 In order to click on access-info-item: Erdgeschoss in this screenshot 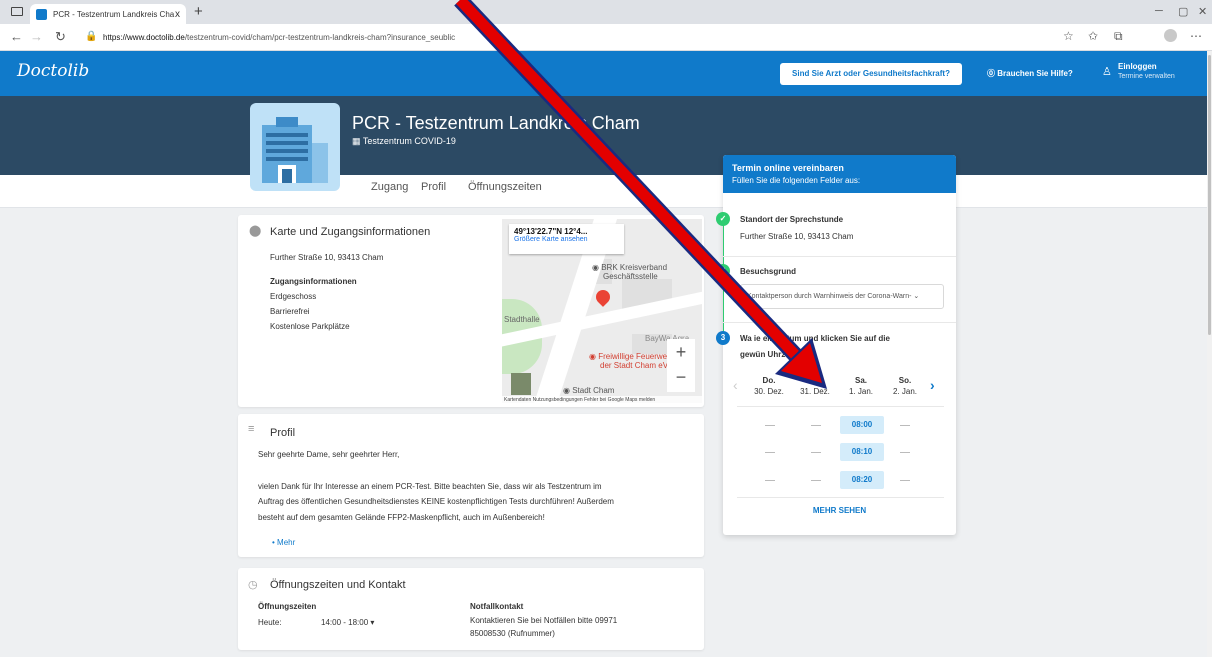, I will do `click(293, 296)`.